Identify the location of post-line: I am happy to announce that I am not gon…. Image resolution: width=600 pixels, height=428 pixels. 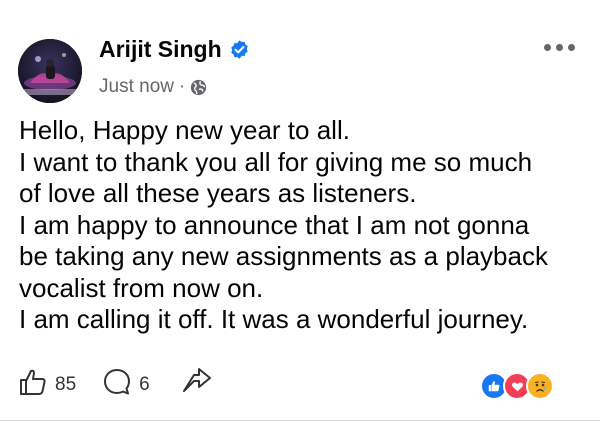
(274, 224).